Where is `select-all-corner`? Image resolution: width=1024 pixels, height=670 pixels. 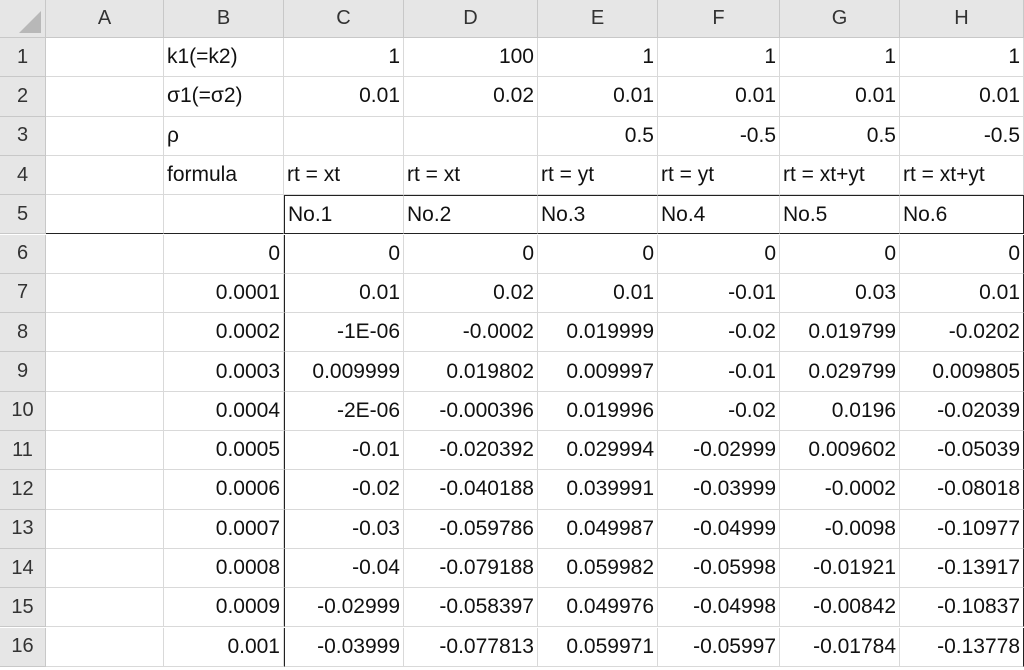 select-all-corner is located at coordinates (23, 19).